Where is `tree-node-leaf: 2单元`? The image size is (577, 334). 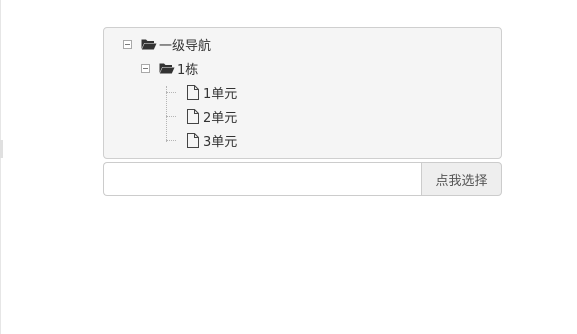
tree-node-leaf: 2单元 is located at coordinates (212, 116).